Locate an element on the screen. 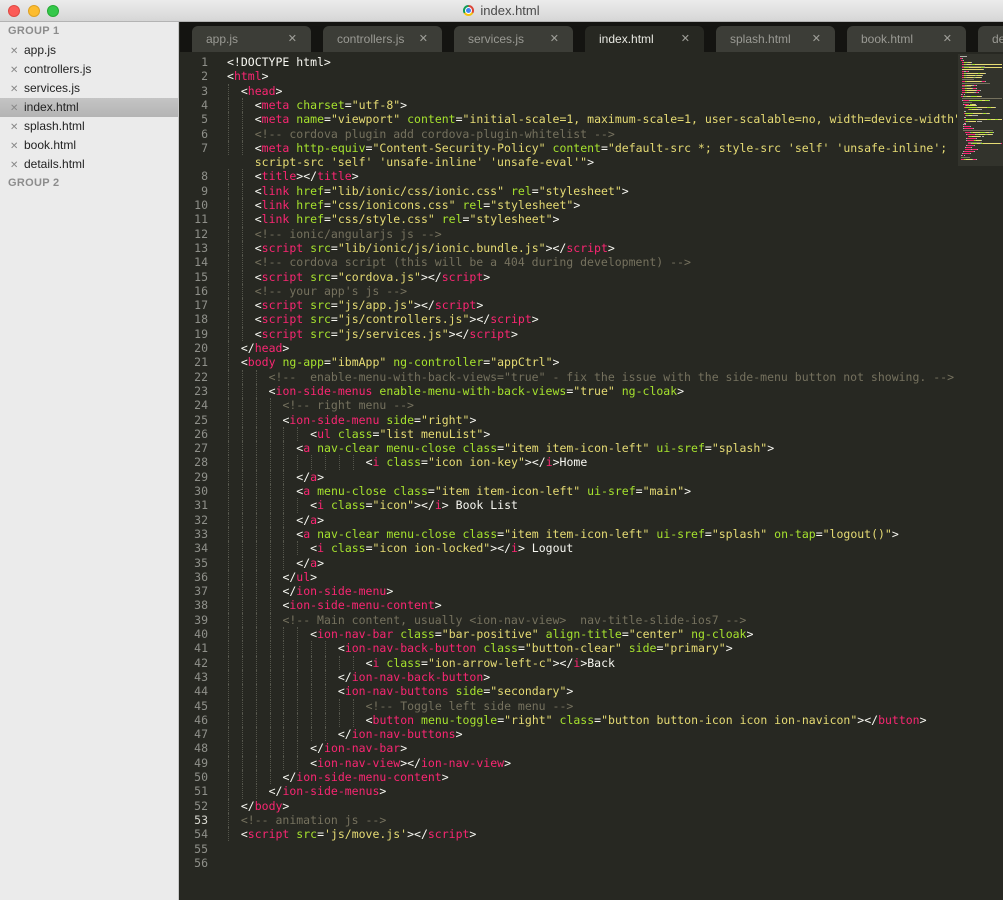 The image size is (1003, 900). tag-token: ion-side-menu is located at coordinates (334, 419).